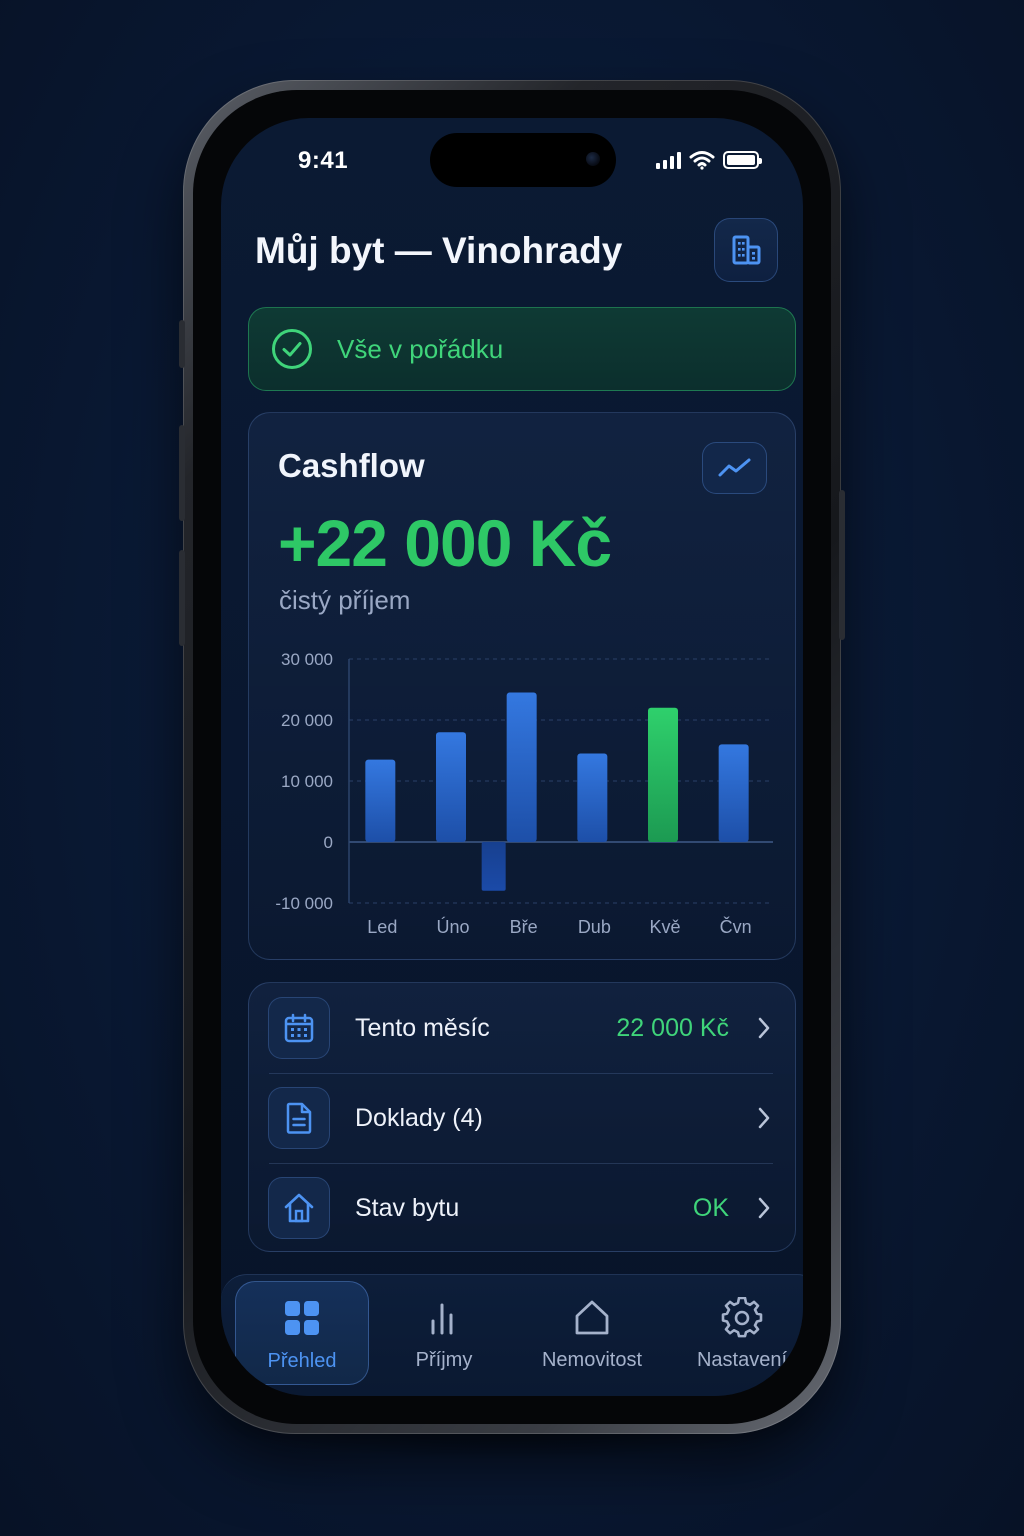 This screenshot has height=1536, width=1024. I want to click on document-icon-wrap, so click(299, 1118).